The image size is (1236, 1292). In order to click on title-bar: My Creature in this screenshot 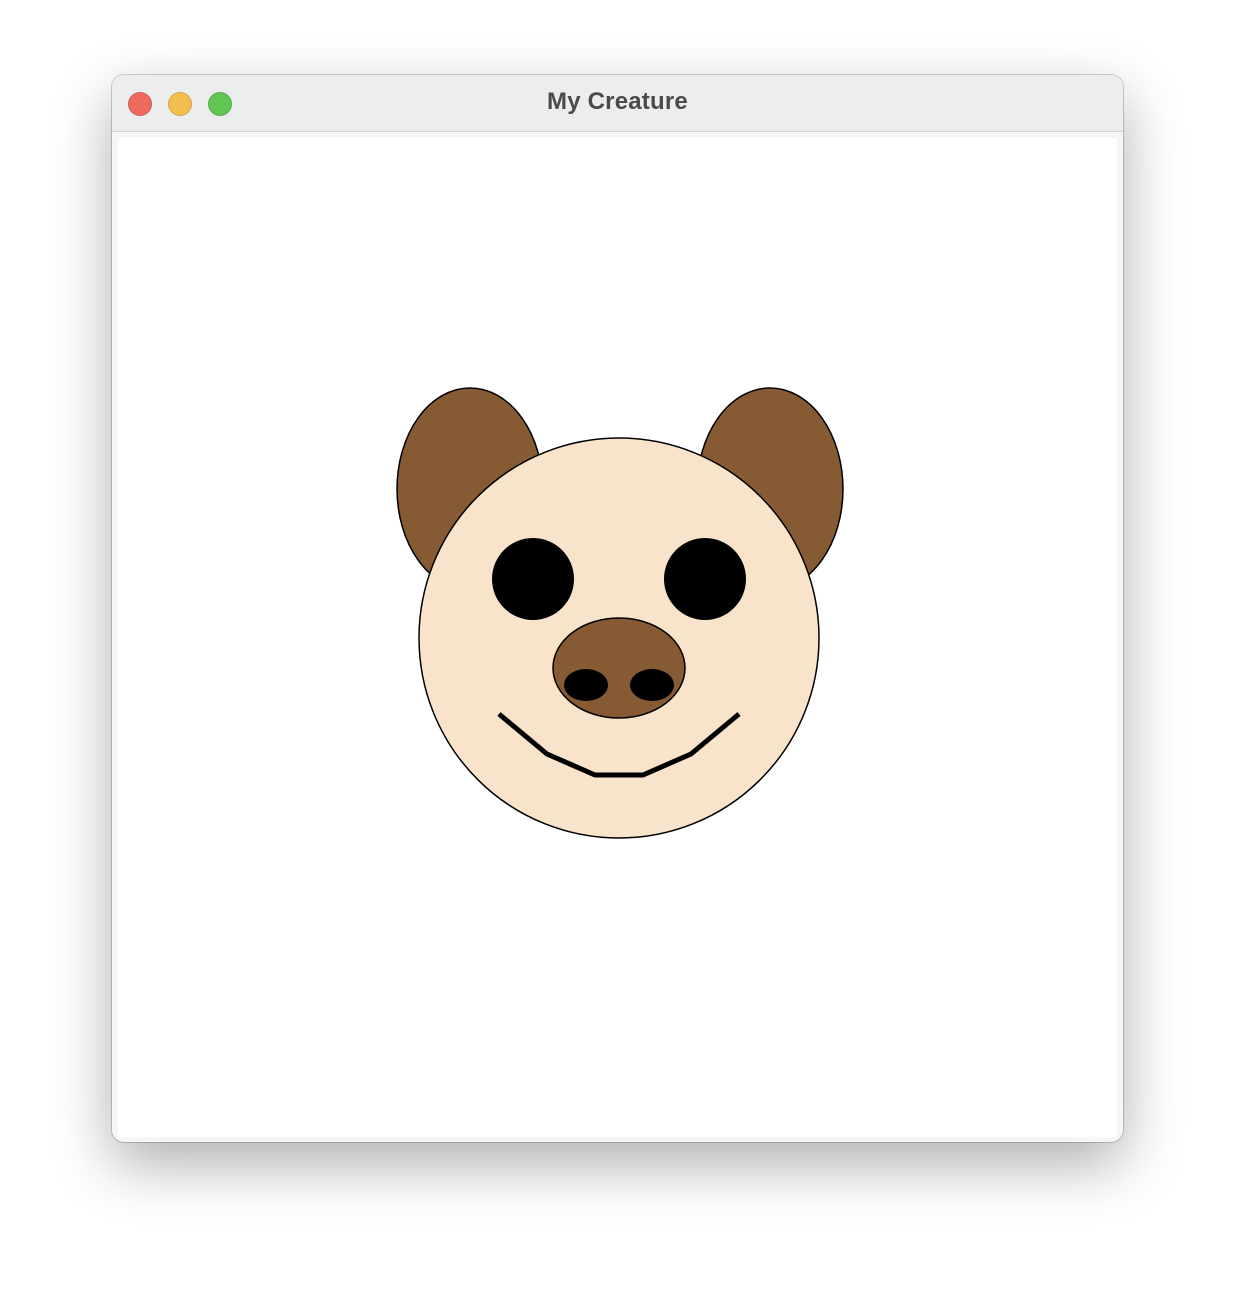, I will do `click(617, 103)`.